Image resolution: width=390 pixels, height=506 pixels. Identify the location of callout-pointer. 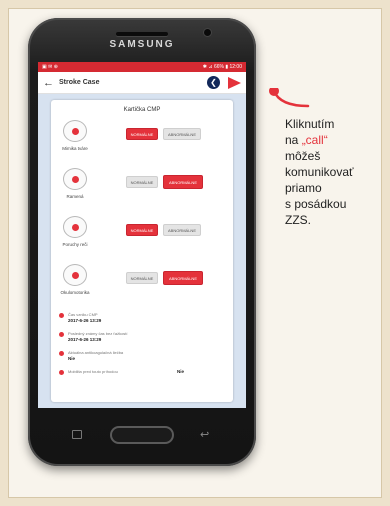
(289, 98).